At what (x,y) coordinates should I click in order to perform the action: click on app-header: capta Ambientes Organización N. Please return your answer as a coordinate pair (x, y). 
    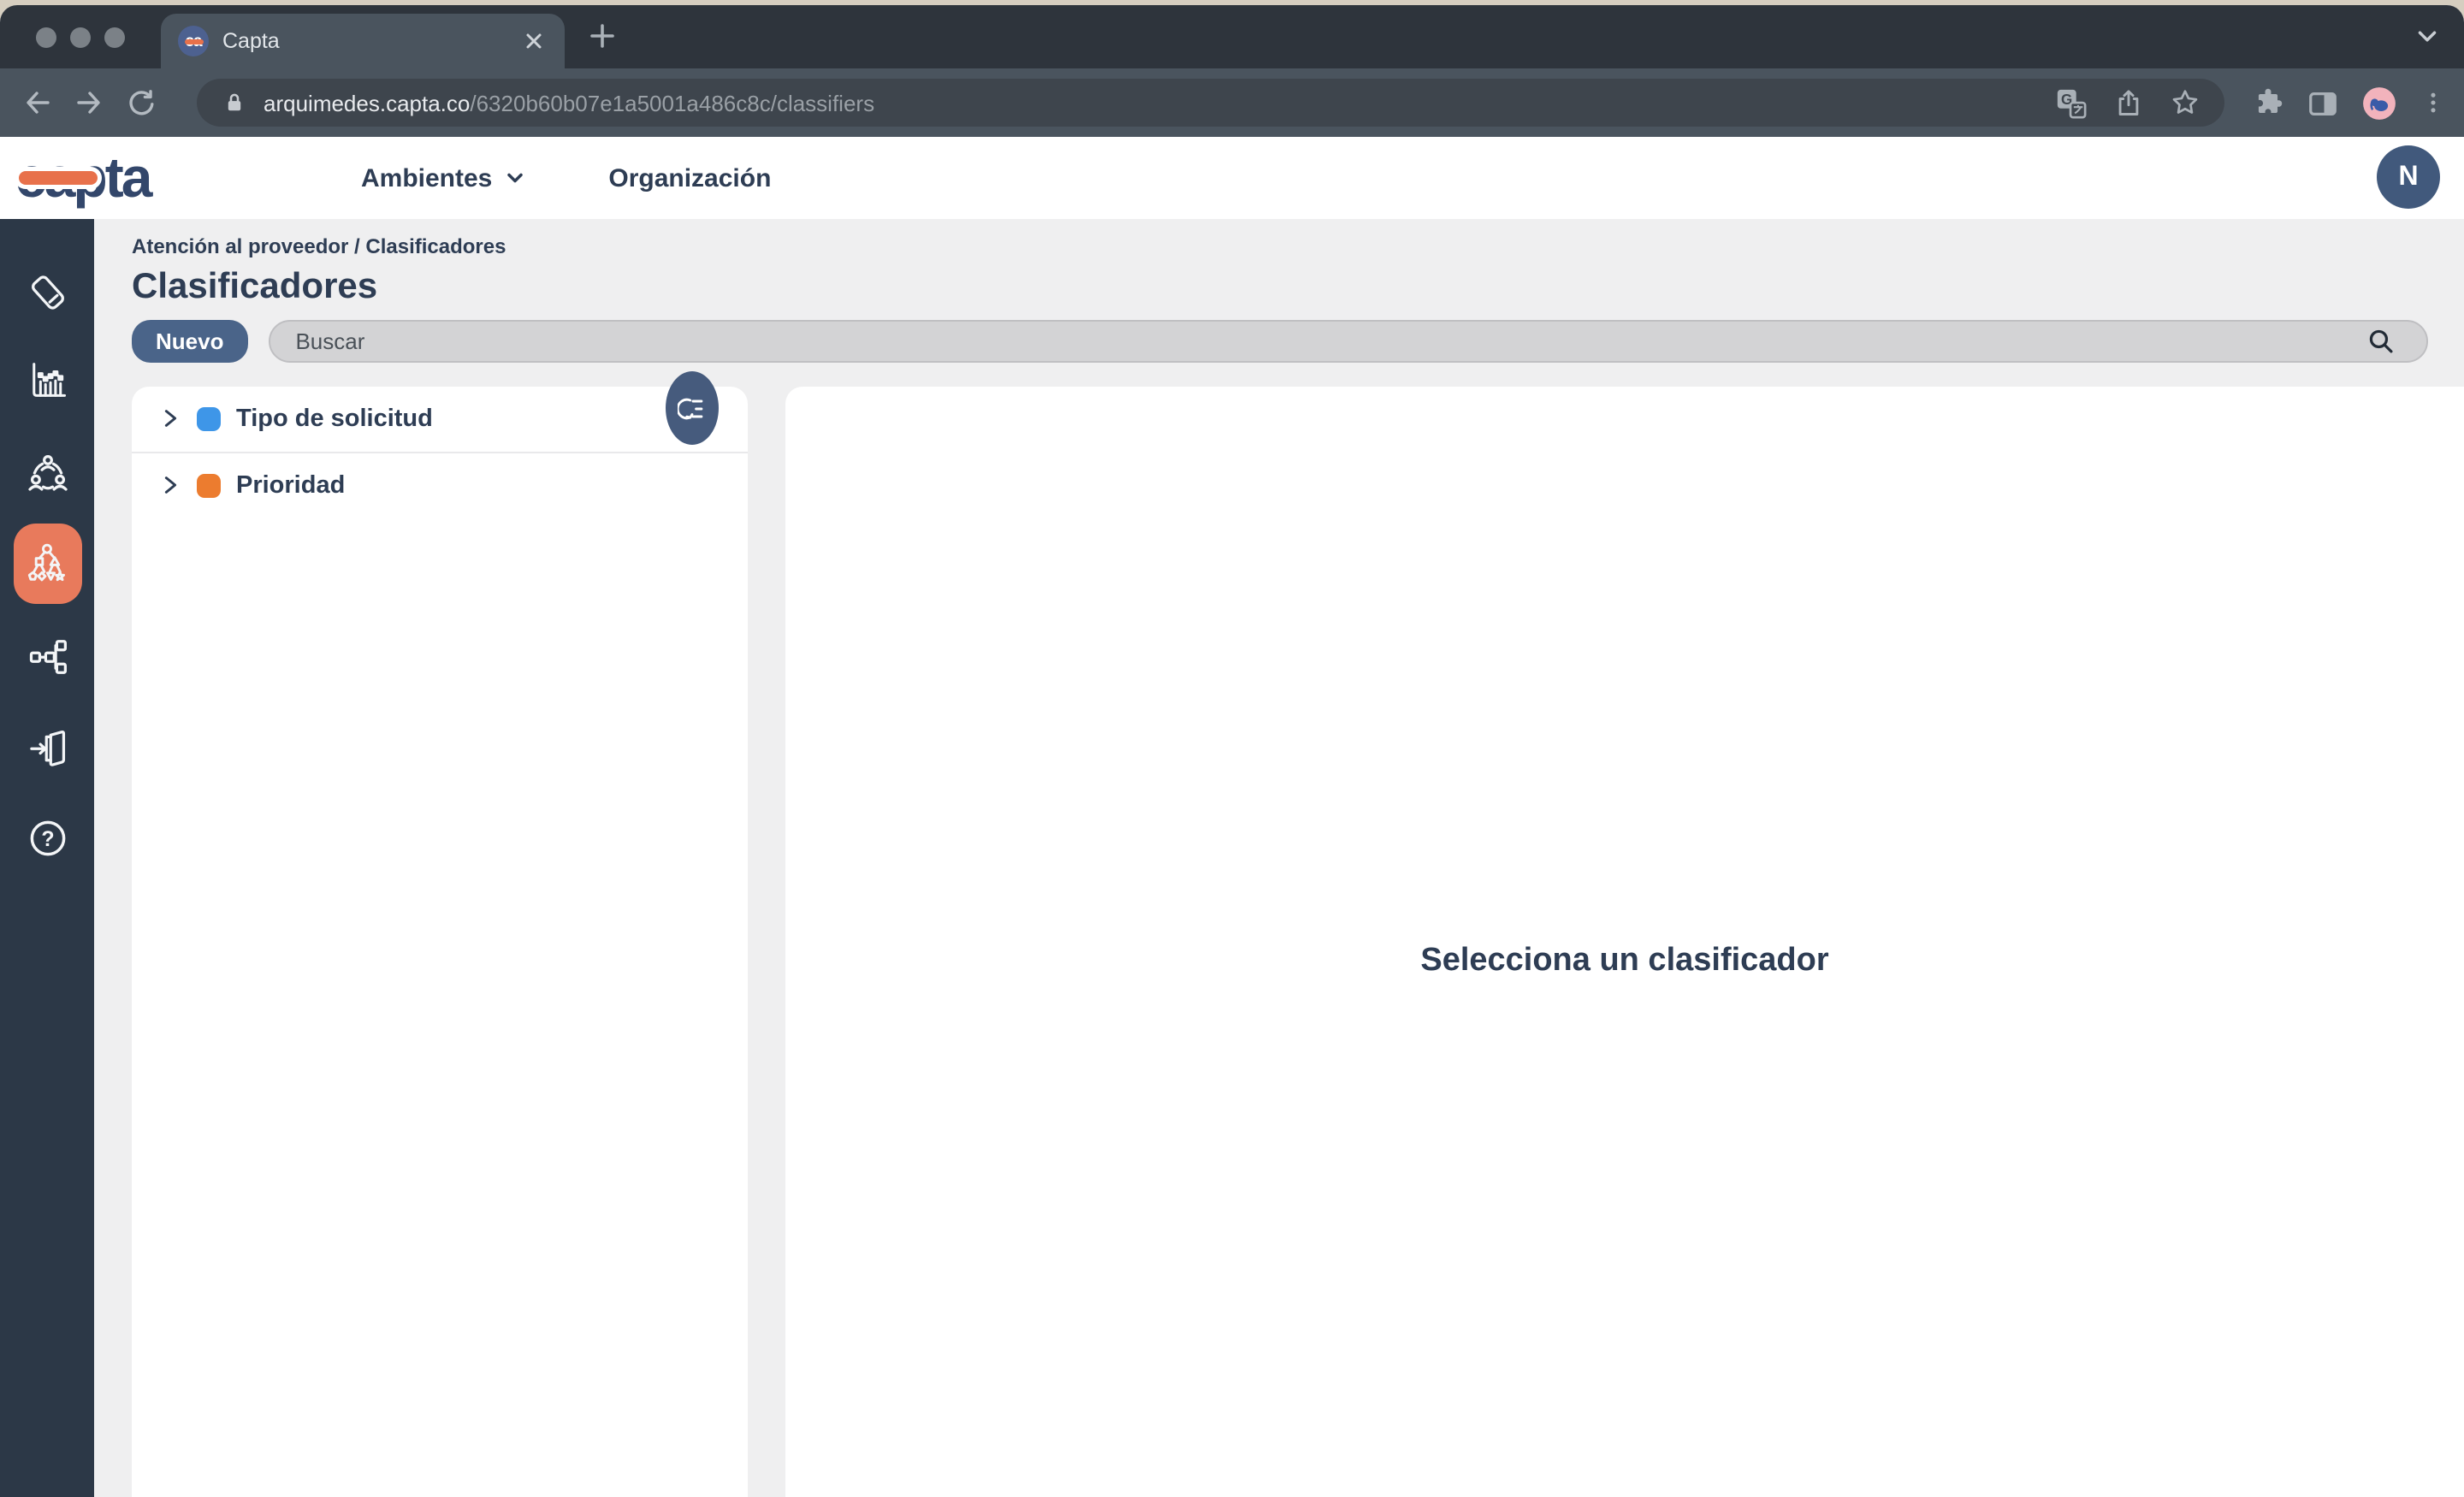
    Looking at the image, I should click on (1232, 178).